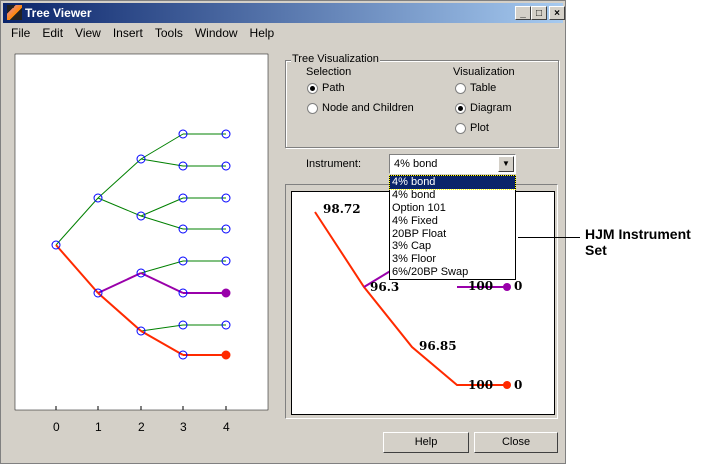 This screenshot has width=703, height=466. I want to click on x-tick-label: 4, so click(226, 427).